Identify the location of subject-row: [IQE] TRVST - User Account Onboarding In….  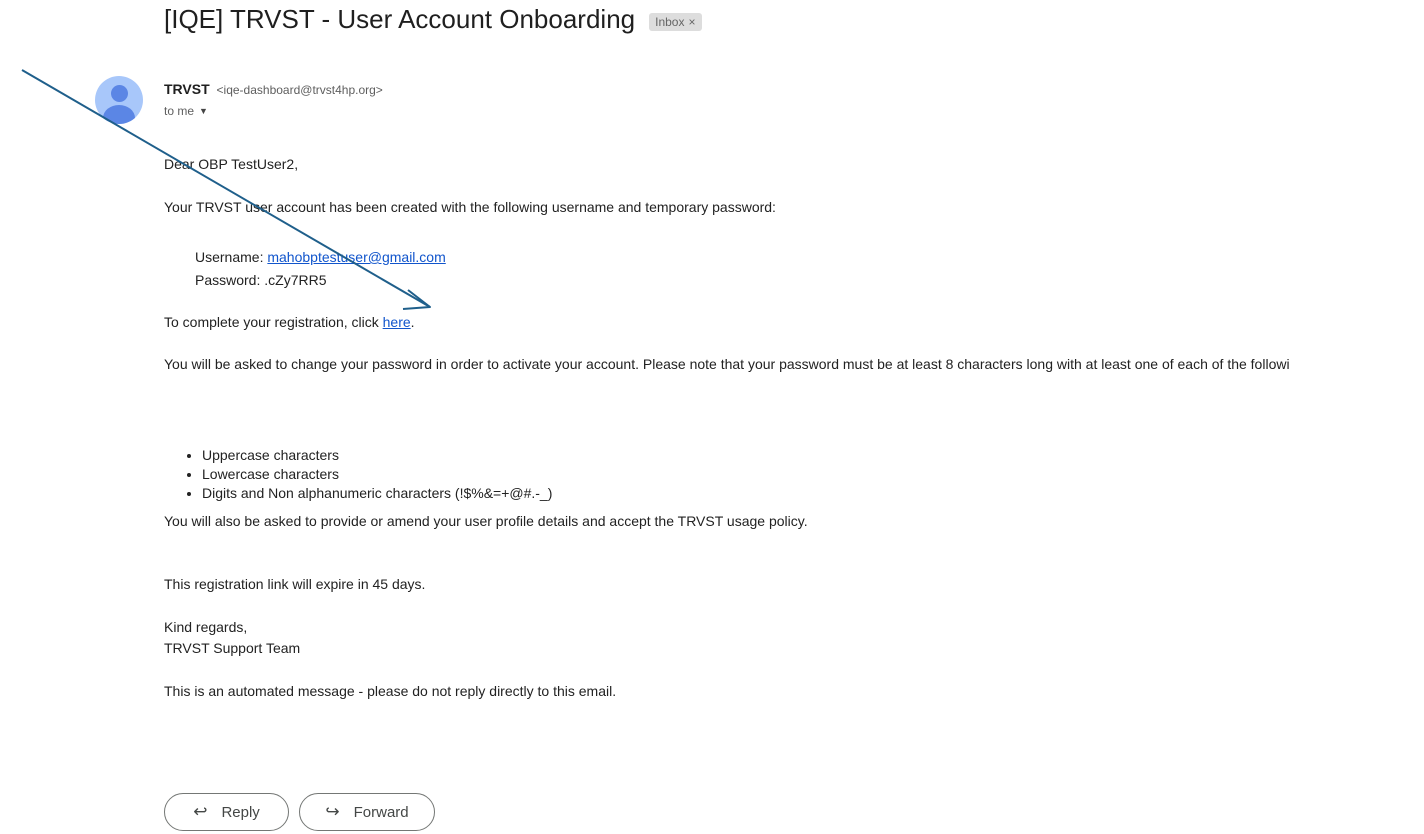
(433, 19).